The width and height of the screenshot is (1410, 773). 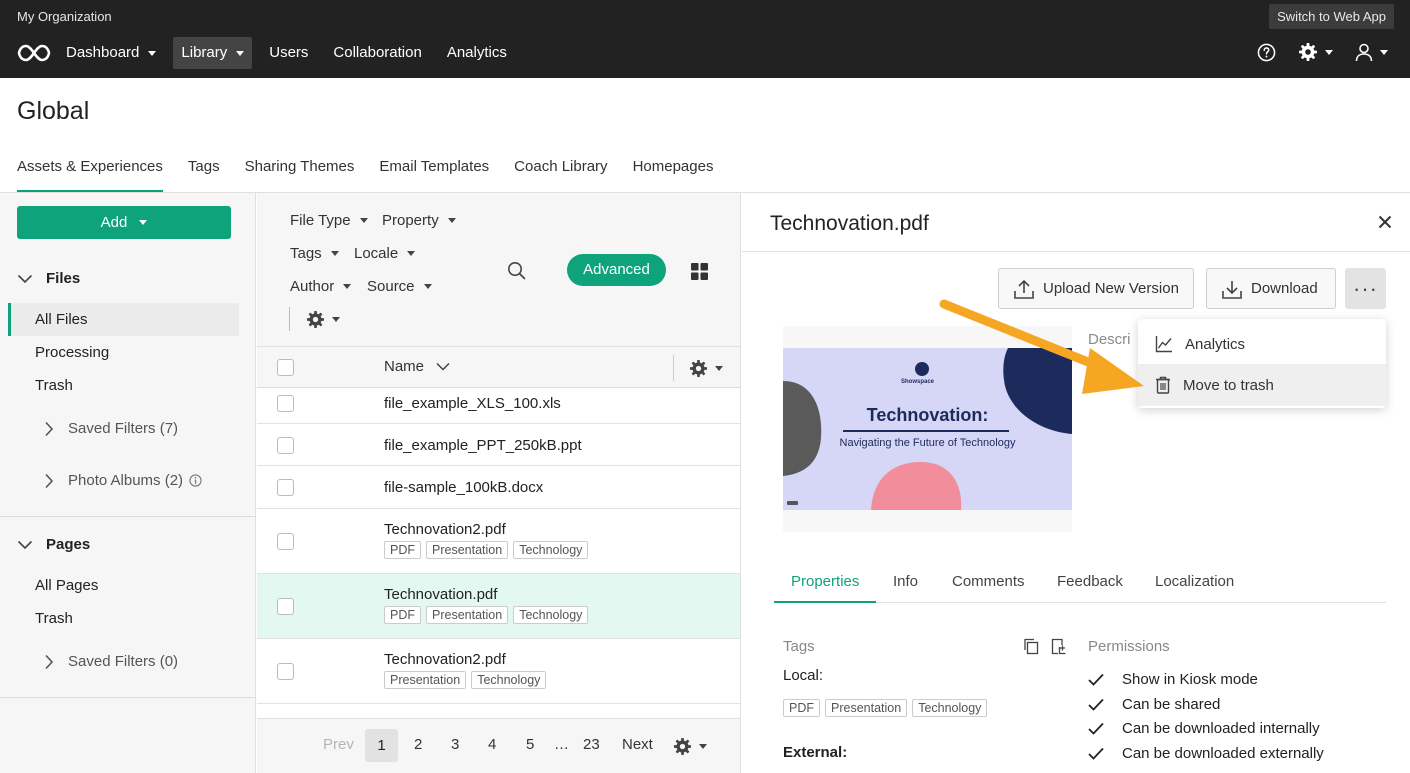 What do you see at coordinates (376, 253) in the screenshot?
I see `locale-label: Locale` at bounding box center [376, 253].